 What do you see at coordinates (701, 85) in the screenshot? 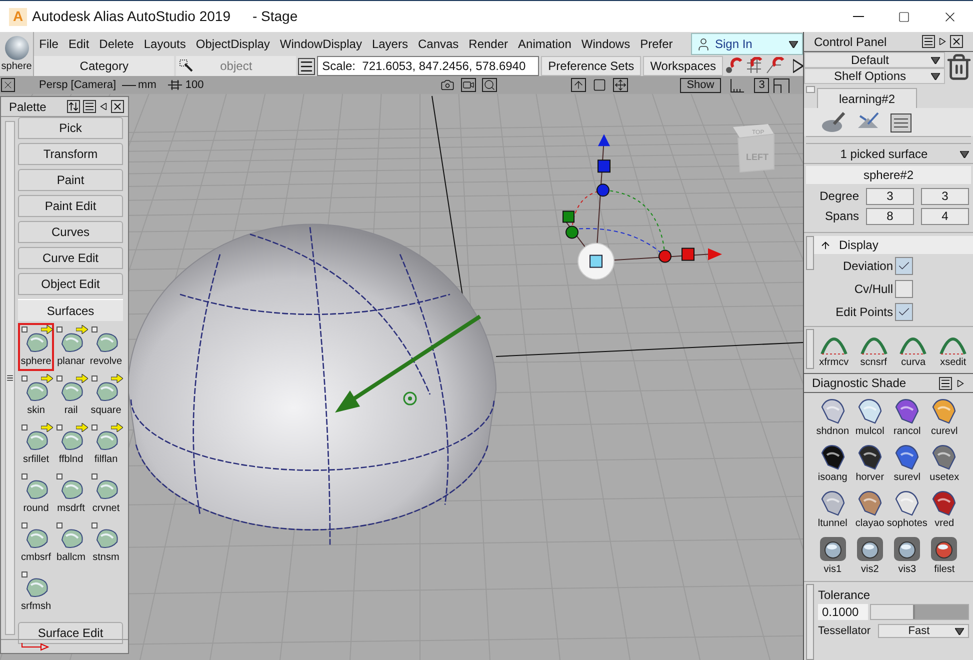
I see `show-button: Show` at bounding box center [701, 85].